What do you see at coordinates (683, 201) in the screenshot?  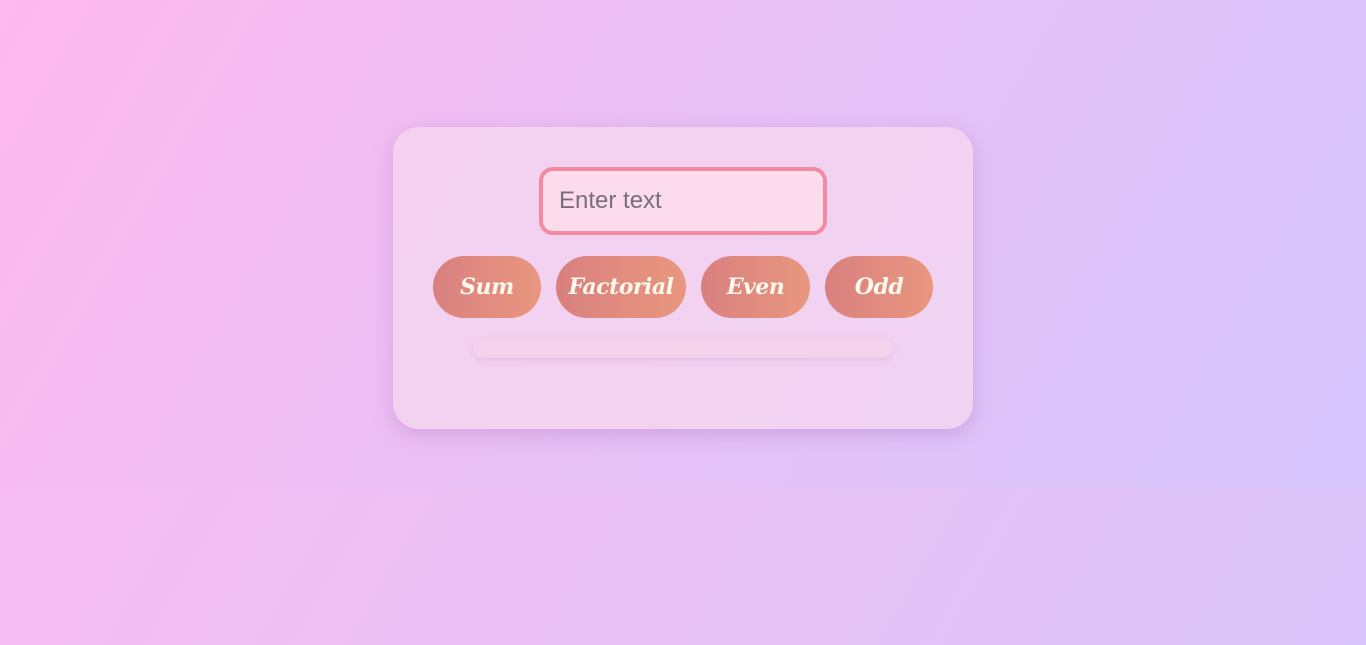 I see `text-input` at bounding box center [683, 201].